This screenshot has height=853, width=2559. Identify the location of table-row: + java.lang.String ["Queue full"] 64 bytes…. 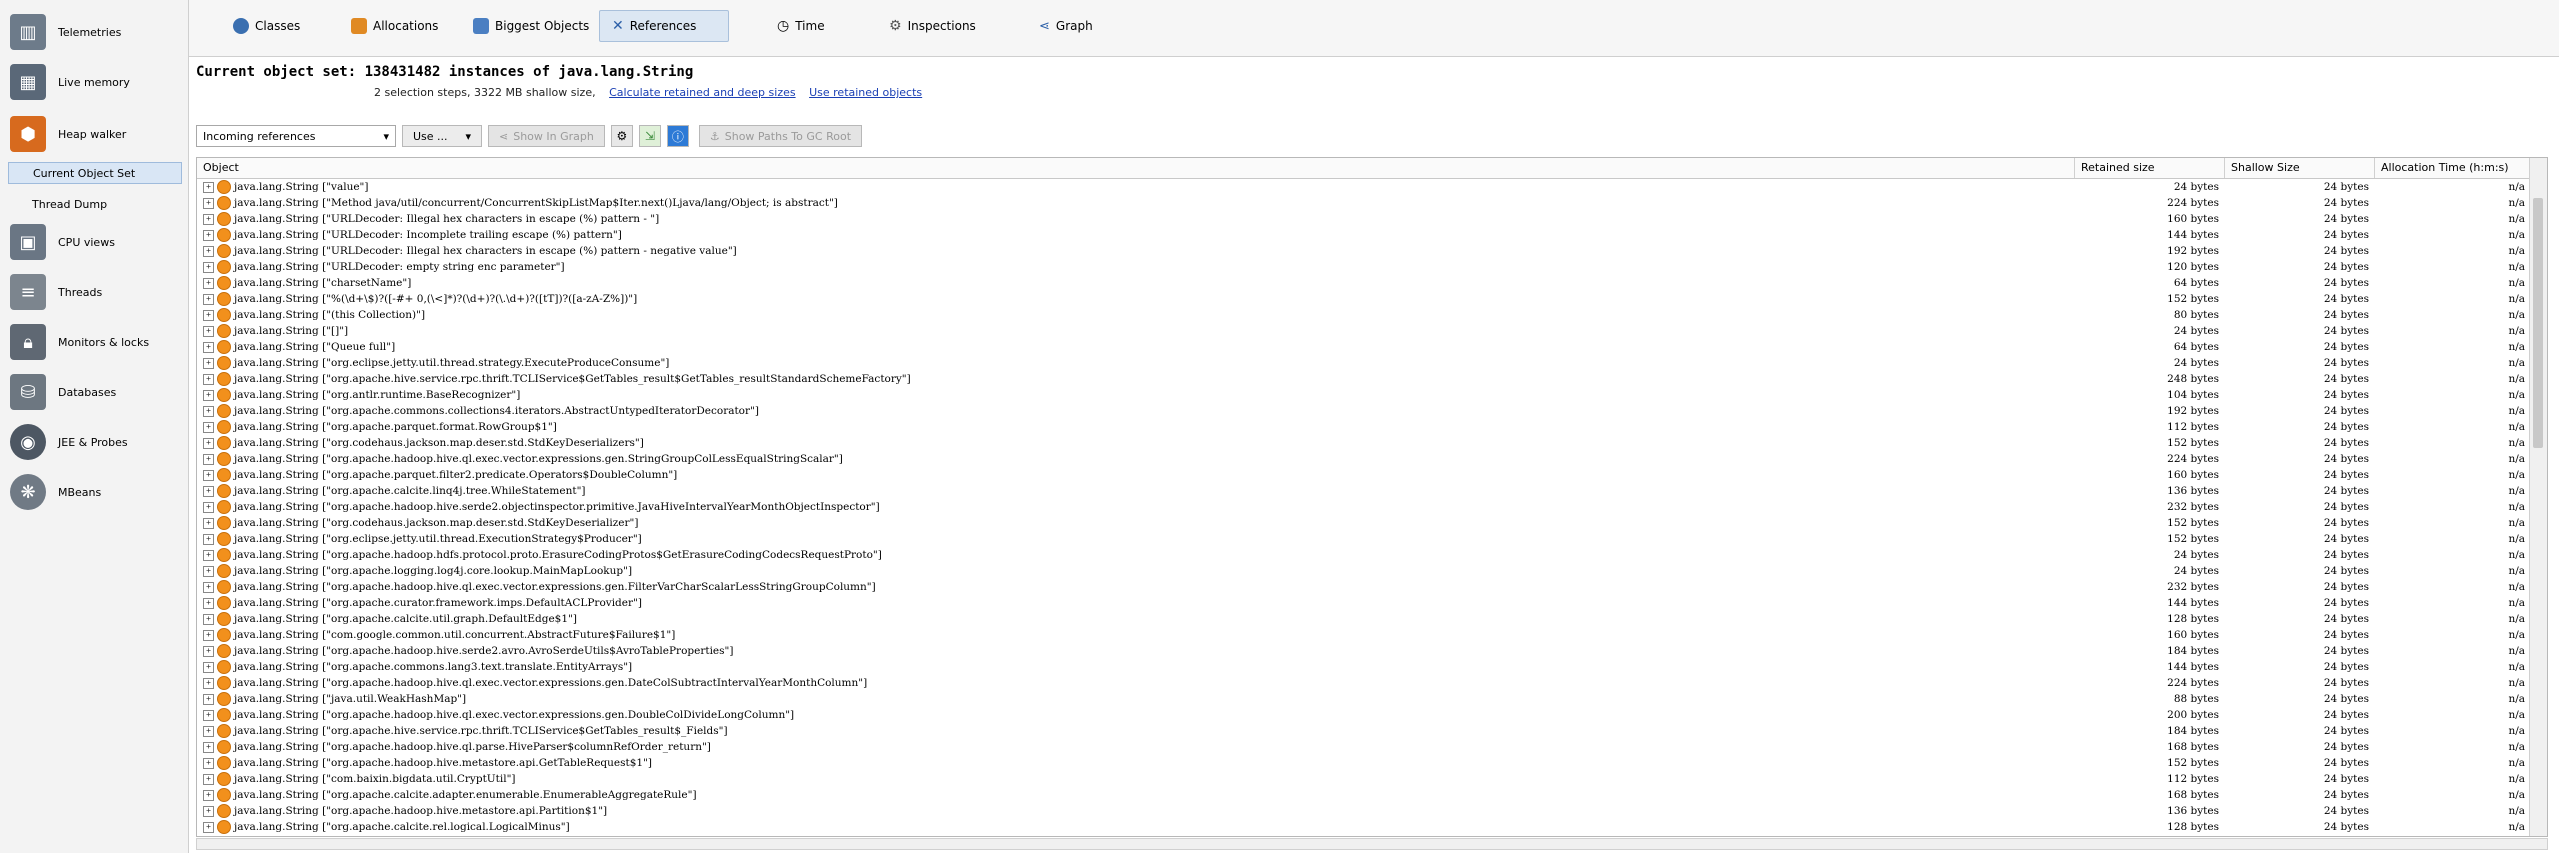
(1364, 347).